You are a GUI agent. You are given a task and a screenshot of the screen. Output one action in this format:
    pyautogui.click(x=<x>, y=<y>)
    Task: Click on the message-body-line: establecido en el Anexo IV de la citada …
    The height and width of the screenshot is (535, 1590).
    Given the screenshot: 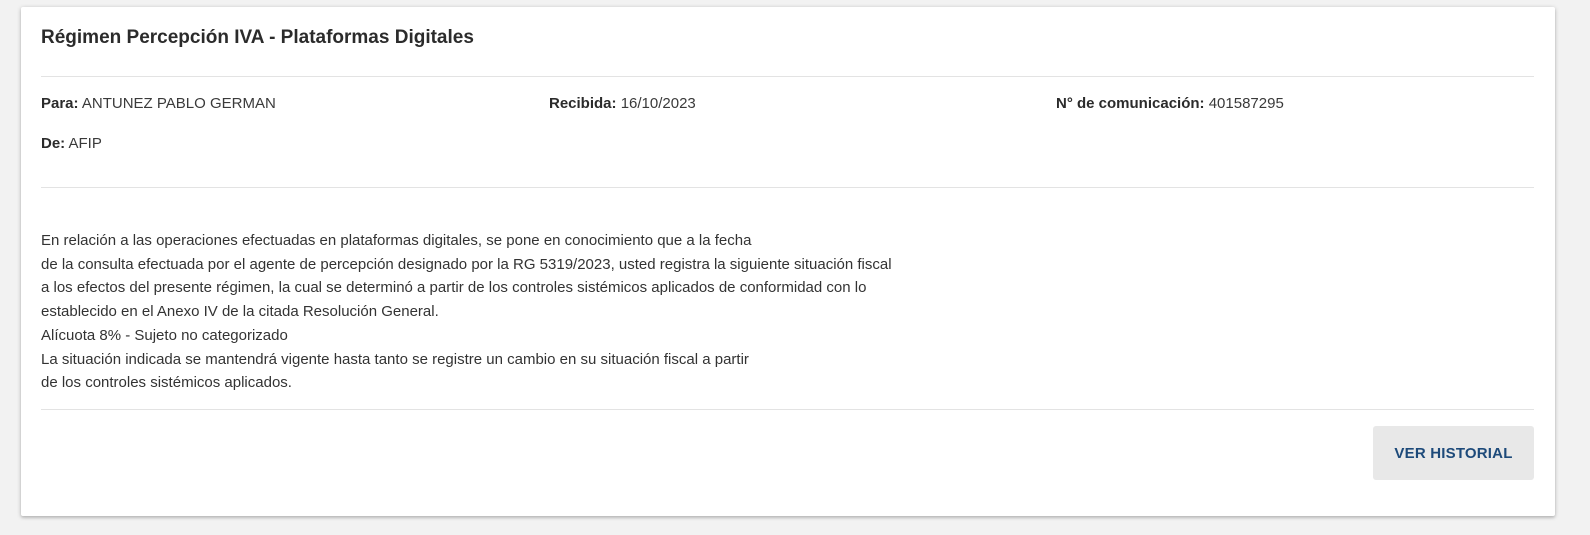 What is the action you would take?
    pyautogui.click(x=240, y=312)
    